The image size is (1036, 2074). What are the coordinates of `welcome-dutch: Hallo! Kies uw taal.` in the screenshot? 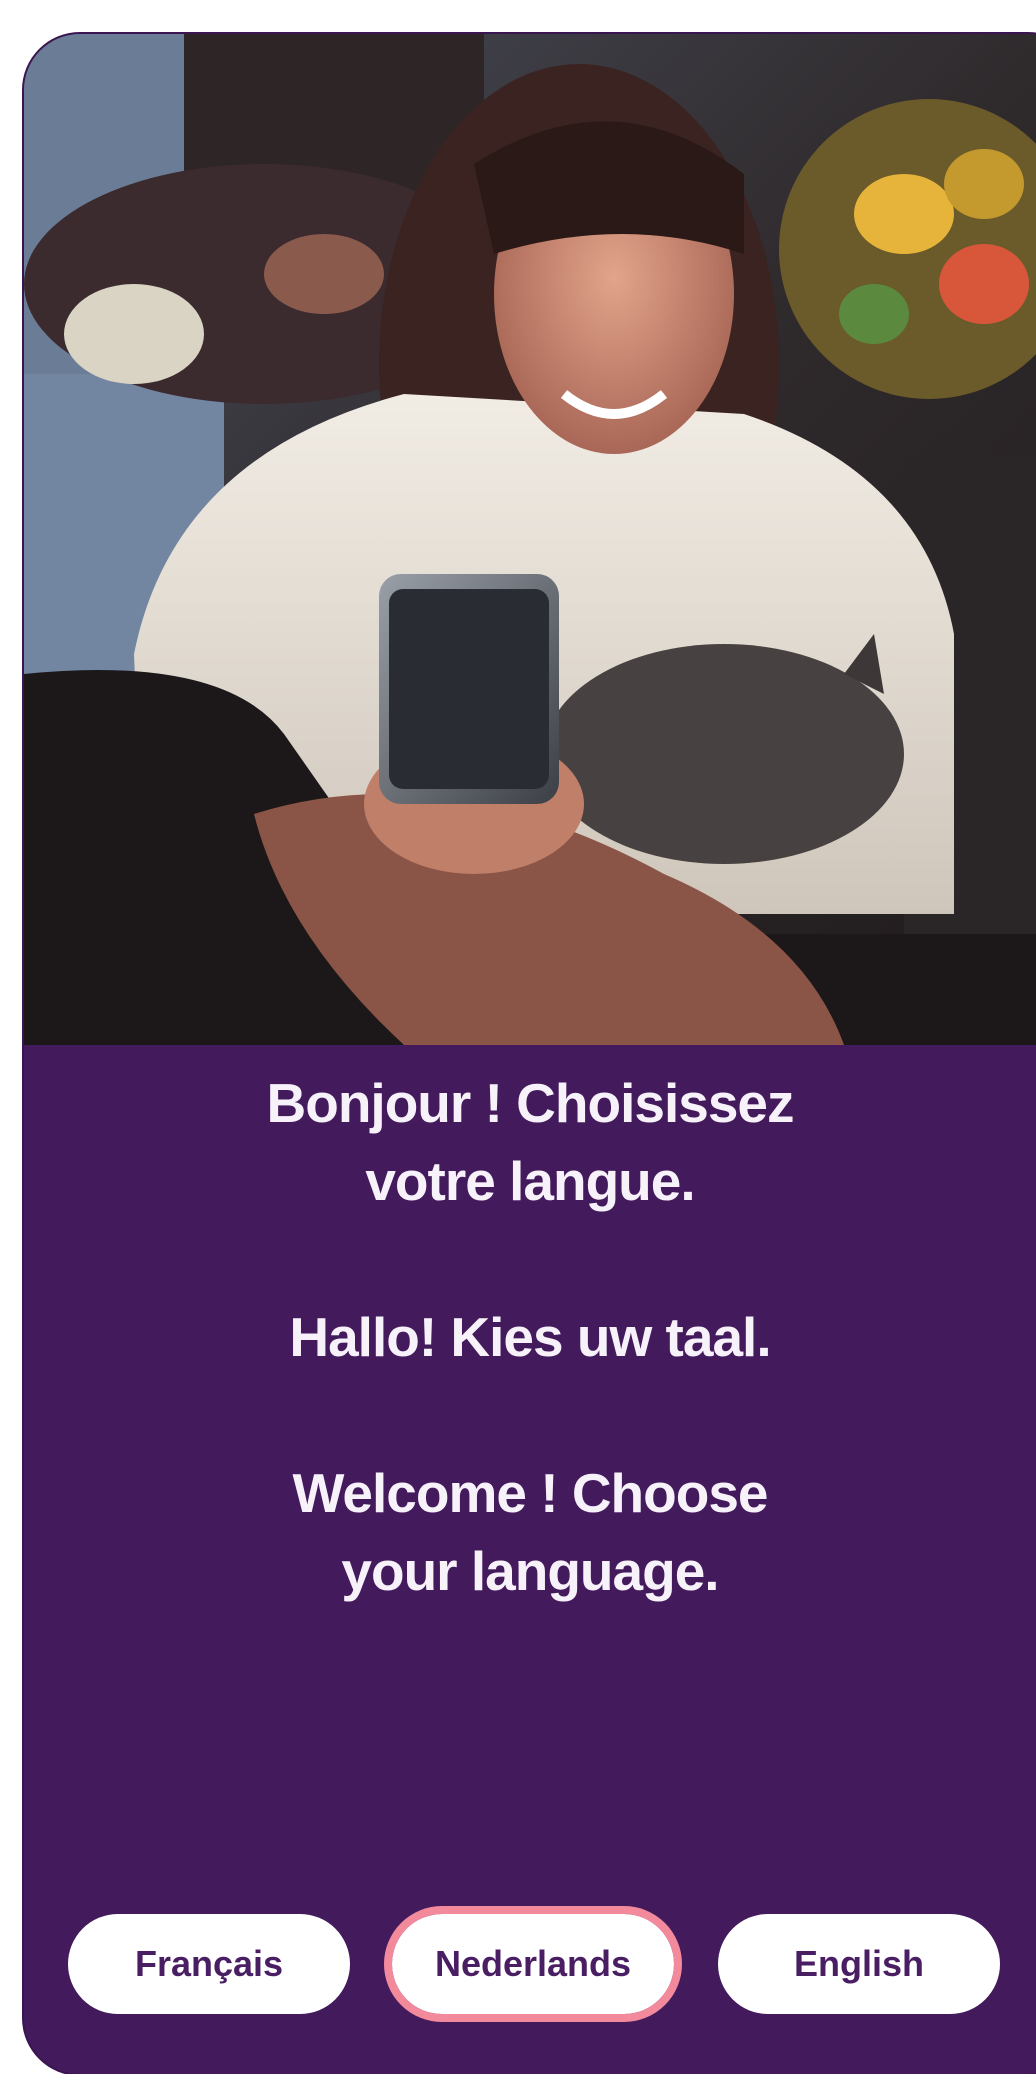 It's located at (530, 1337).